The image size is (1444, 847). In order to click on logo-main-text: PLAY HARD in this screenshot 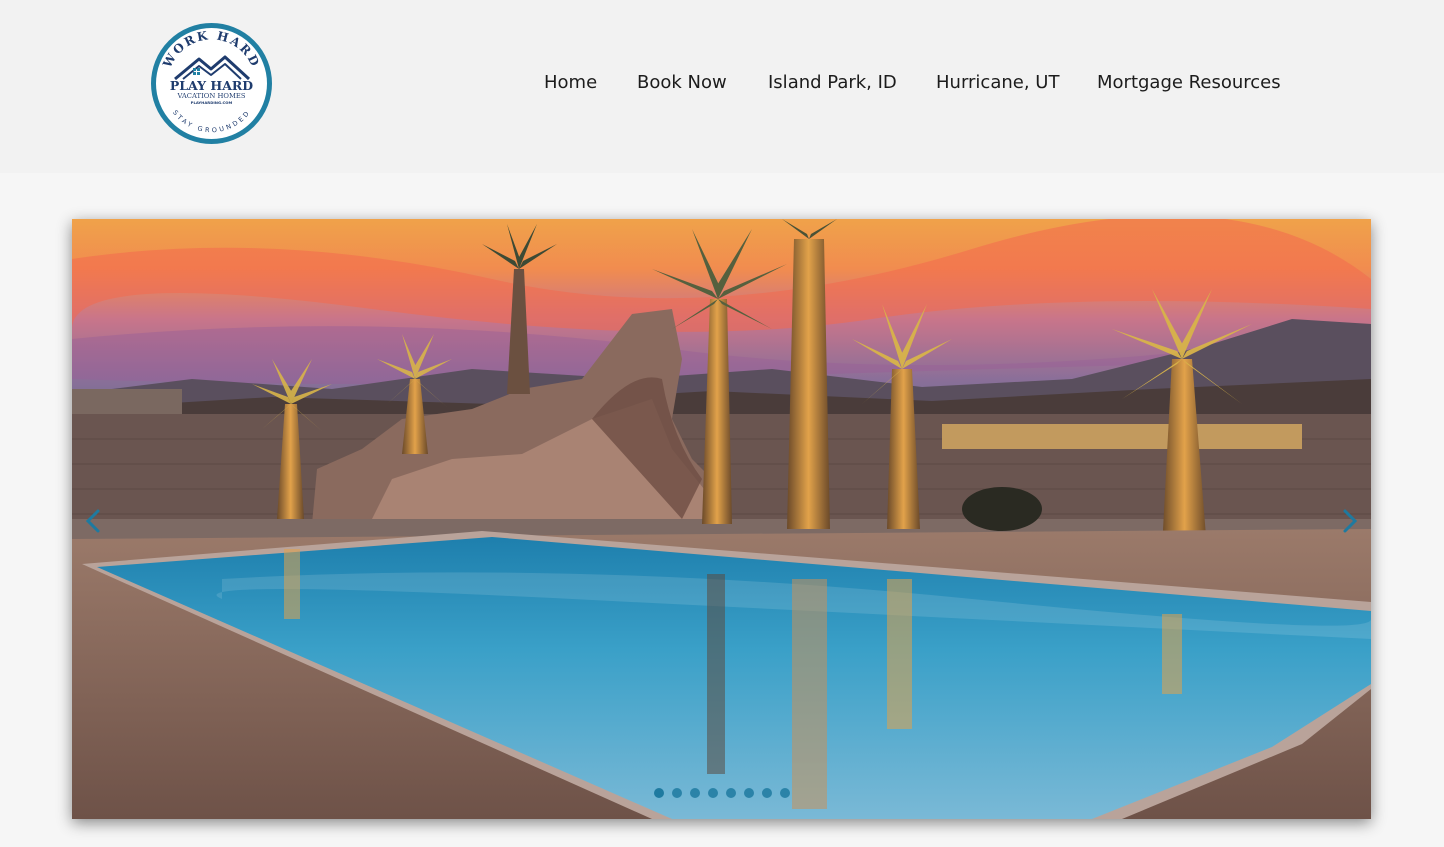, I will do `click(211, 85)`.